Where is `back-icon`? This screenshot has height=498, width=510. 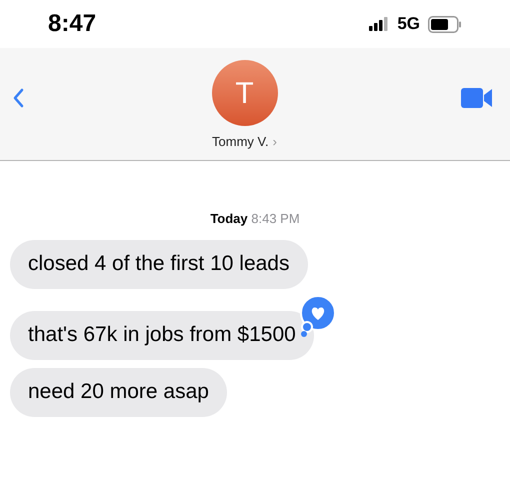 back-icon is located at coordinates (18, 98).